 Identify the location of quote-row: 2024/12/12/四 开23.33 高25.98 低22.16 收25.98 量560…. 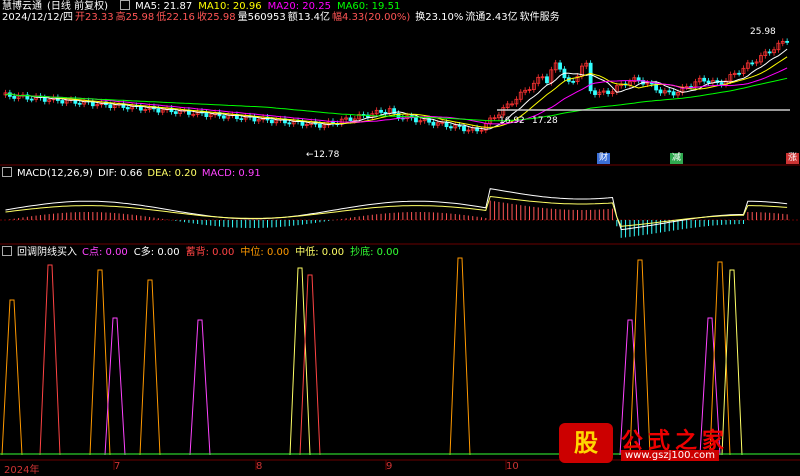
(283, 17).